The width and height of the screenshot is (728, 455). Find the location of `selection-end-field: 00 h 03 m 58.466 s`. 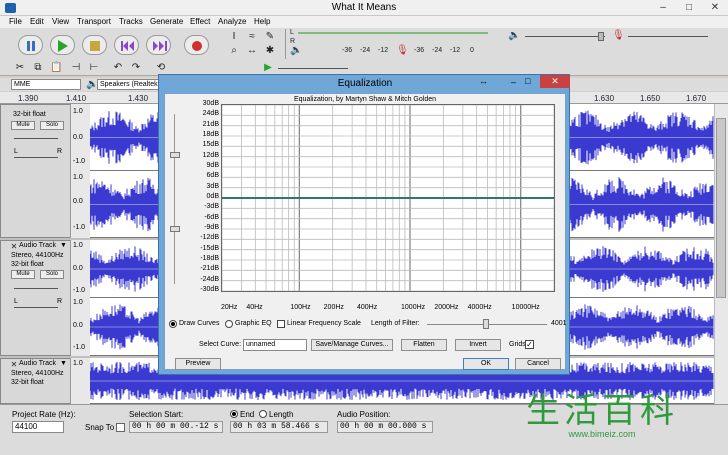

selection-end-field: 00 h 03 m 58.466 s is located at coordinates (279, 427).